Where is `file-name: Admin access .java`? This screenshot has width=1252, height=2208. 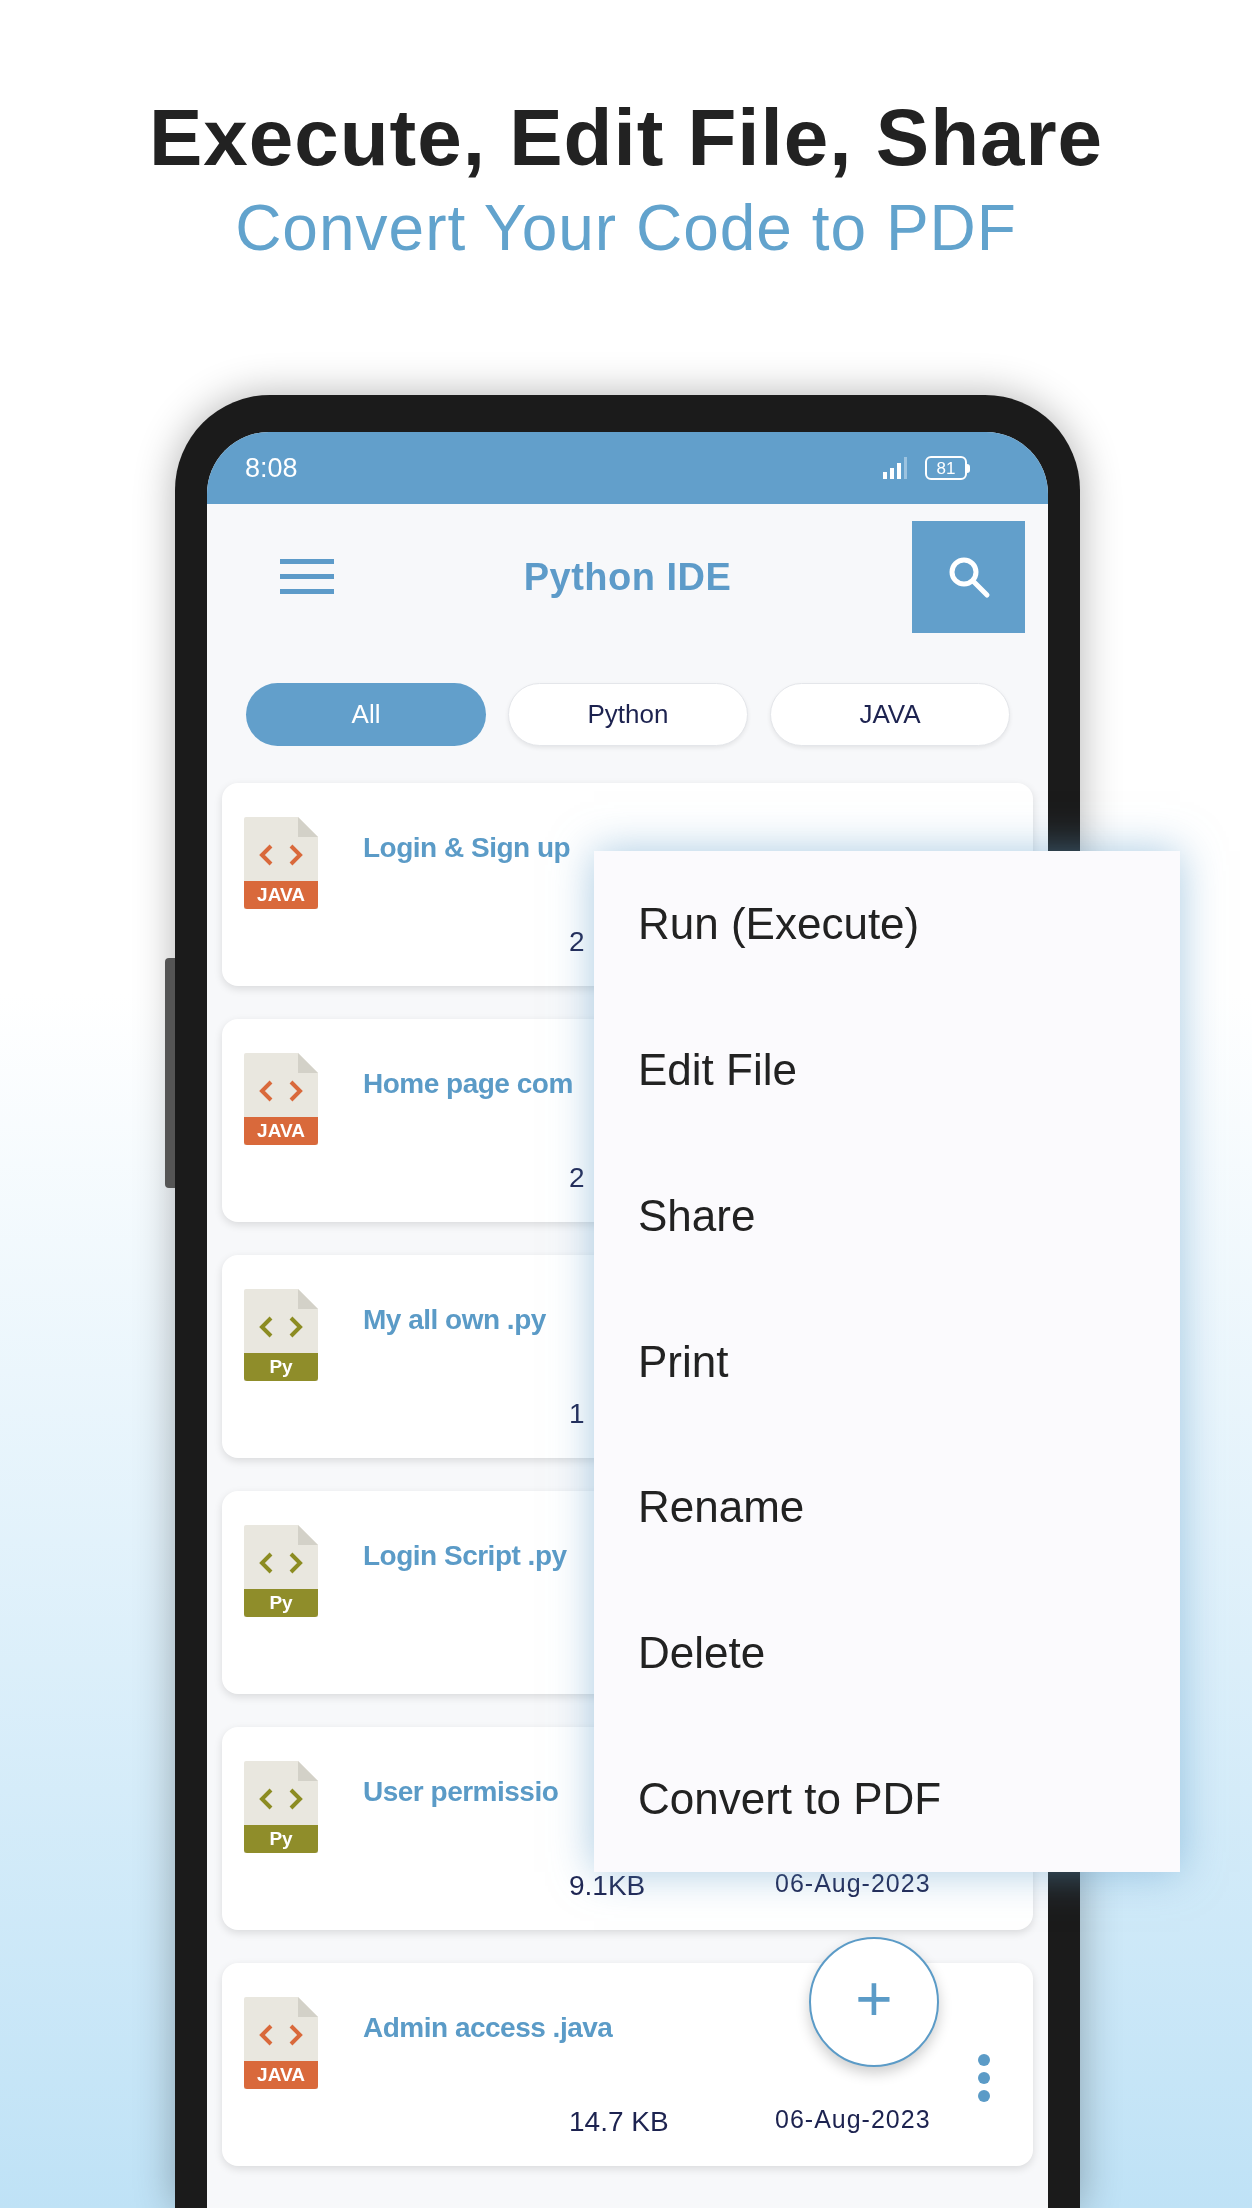
file-name: Admin access .java is located at coordinates (488, 2028).